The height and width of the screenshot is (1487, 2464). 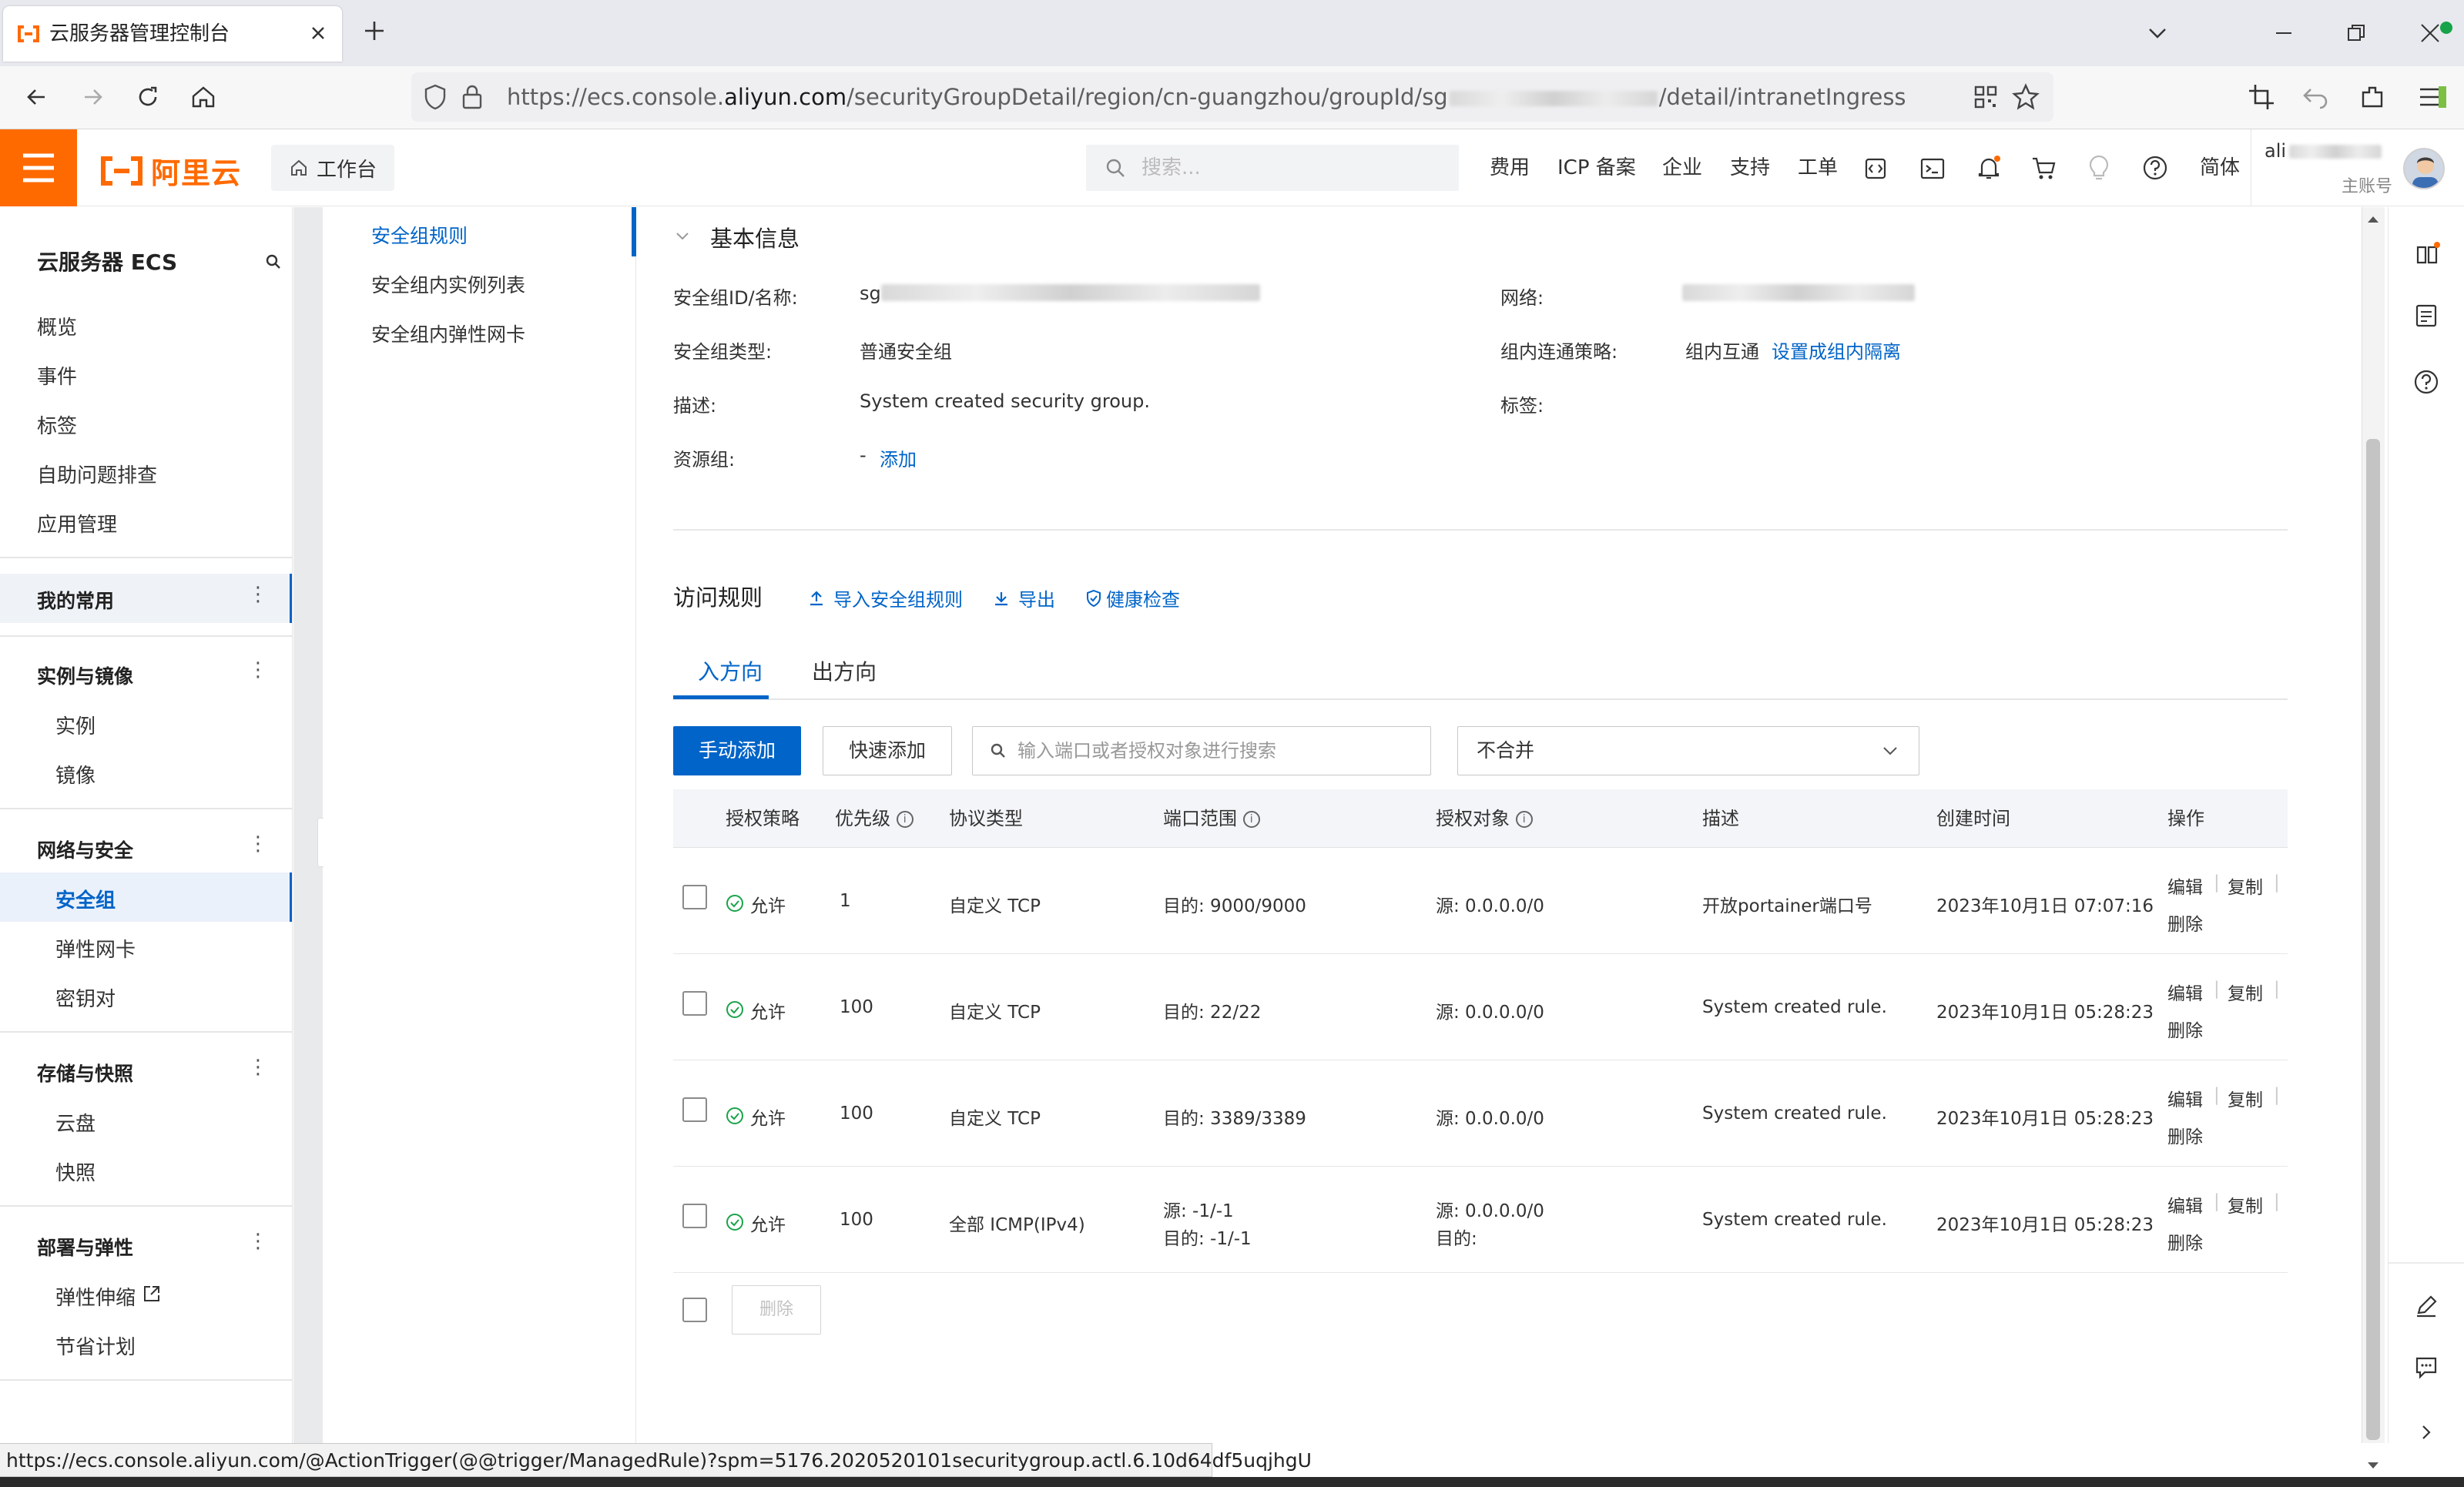 I want to click on sidebar-item-troubleshoot: 自助问题排查, so click(x=97, y=474).